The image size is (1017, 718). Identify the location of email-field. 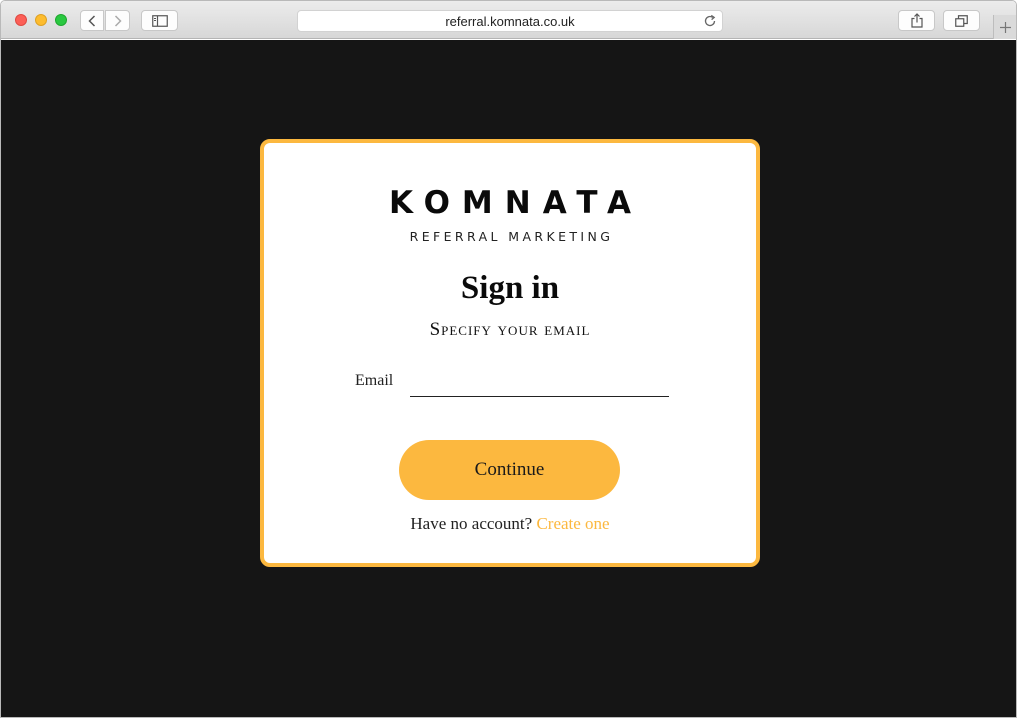
(539, 383).